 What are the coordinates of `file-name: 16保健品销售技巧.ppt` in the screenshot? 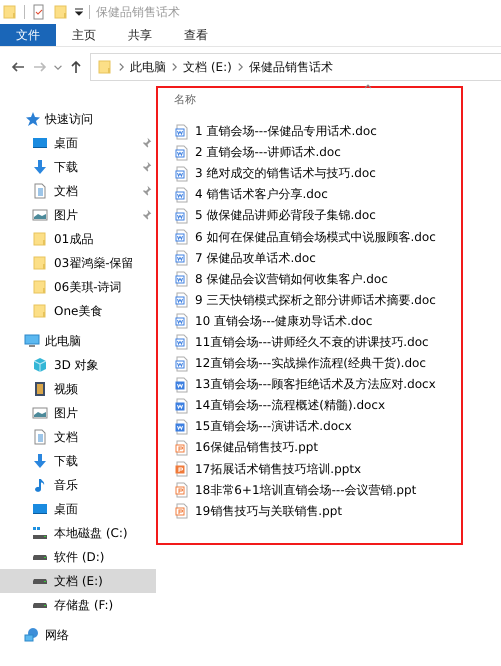 It's located at (256, 447).